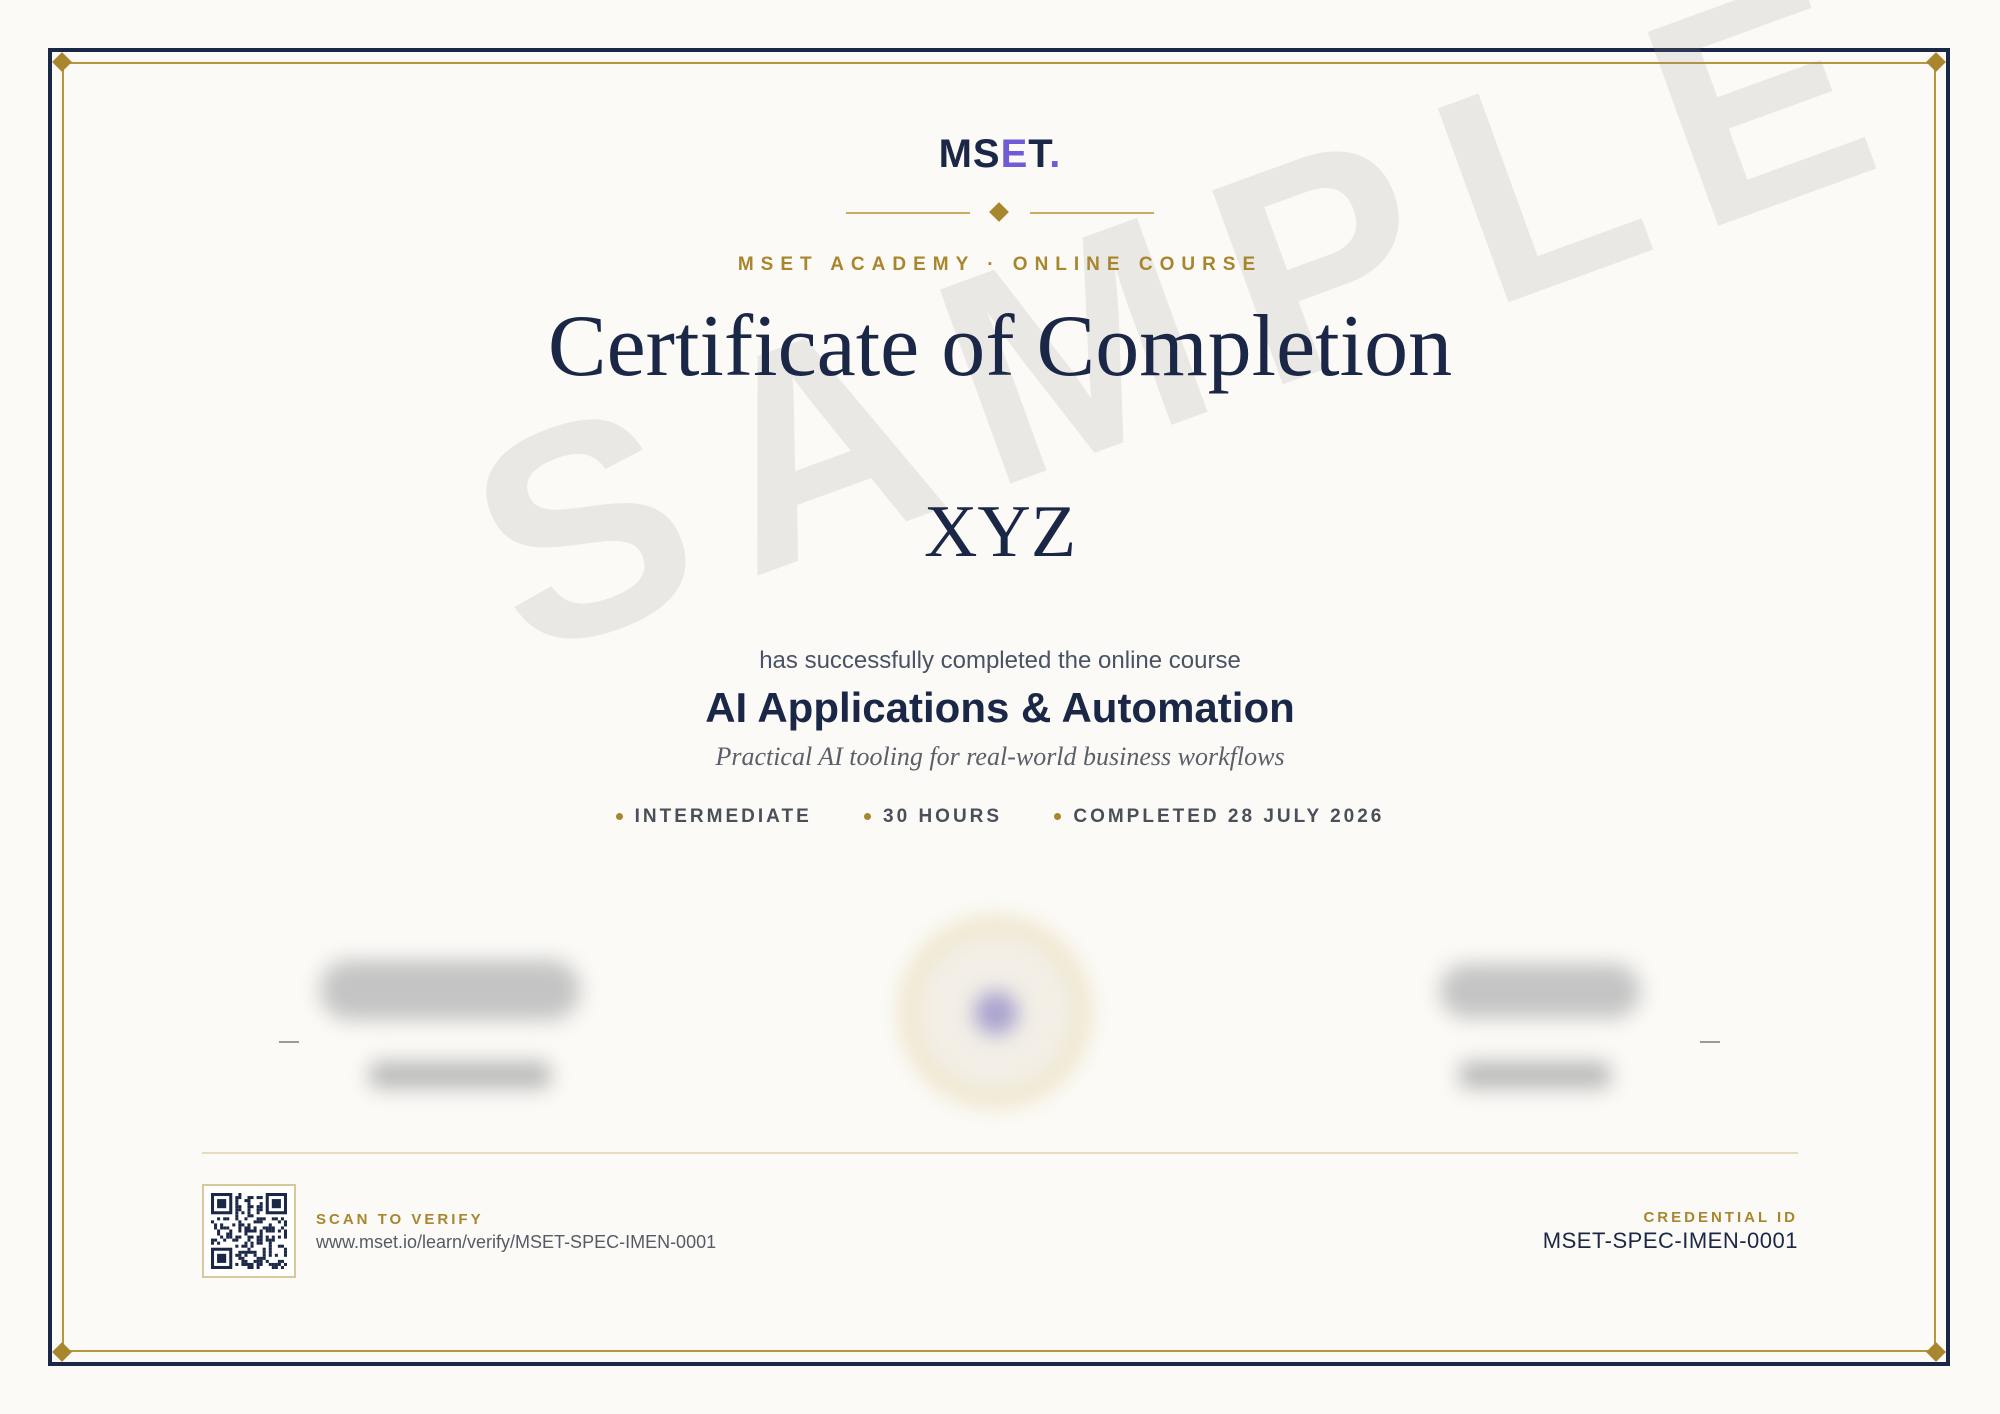 The width and height of the screenshot is (2000, 1414). What do you see at coordinates (1000, 532) in the screenshot?
I see `recipient-name: XYZ` at bounding box center [1000, 532].